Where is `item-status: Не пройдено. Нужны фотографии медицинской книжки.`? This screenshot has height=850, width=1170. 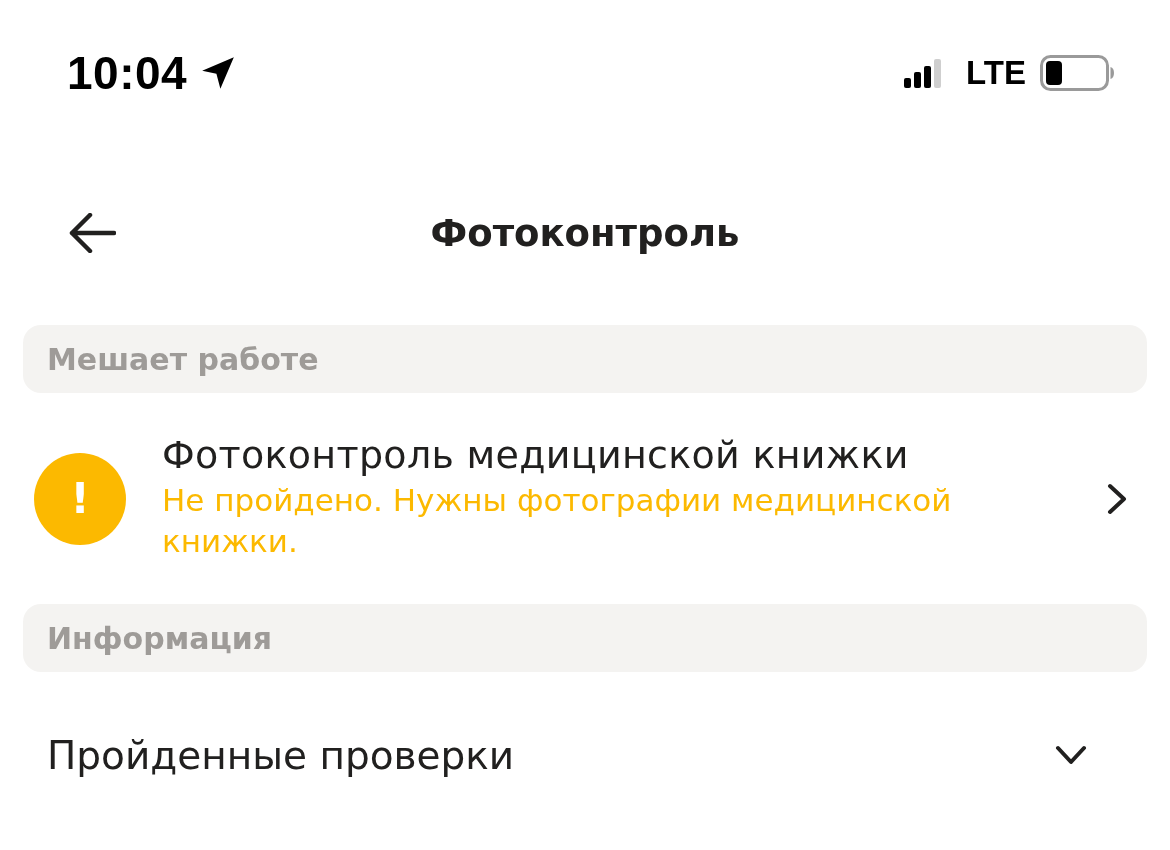 item-status: Не пройдено. Нужны фотографии медицинской книжки. is located at coordinates (557, 520).